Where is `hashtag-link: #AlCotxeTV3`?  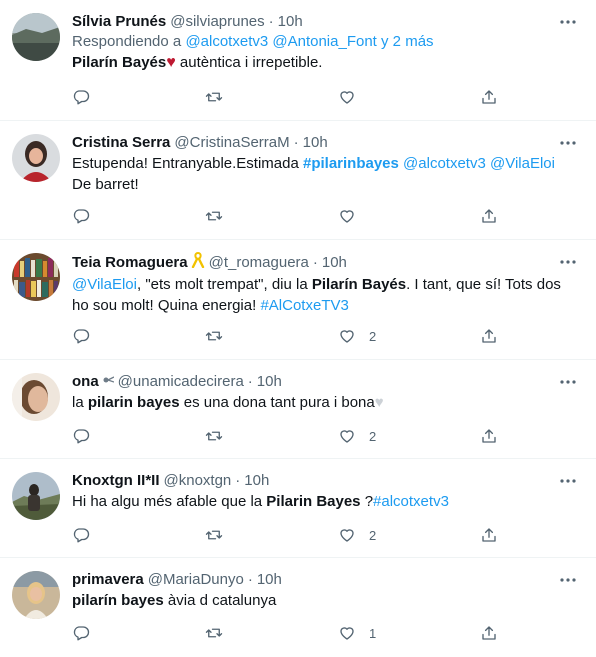 hashtag-link: #AlCotxeTV3 is located at coordinates (304, 305).